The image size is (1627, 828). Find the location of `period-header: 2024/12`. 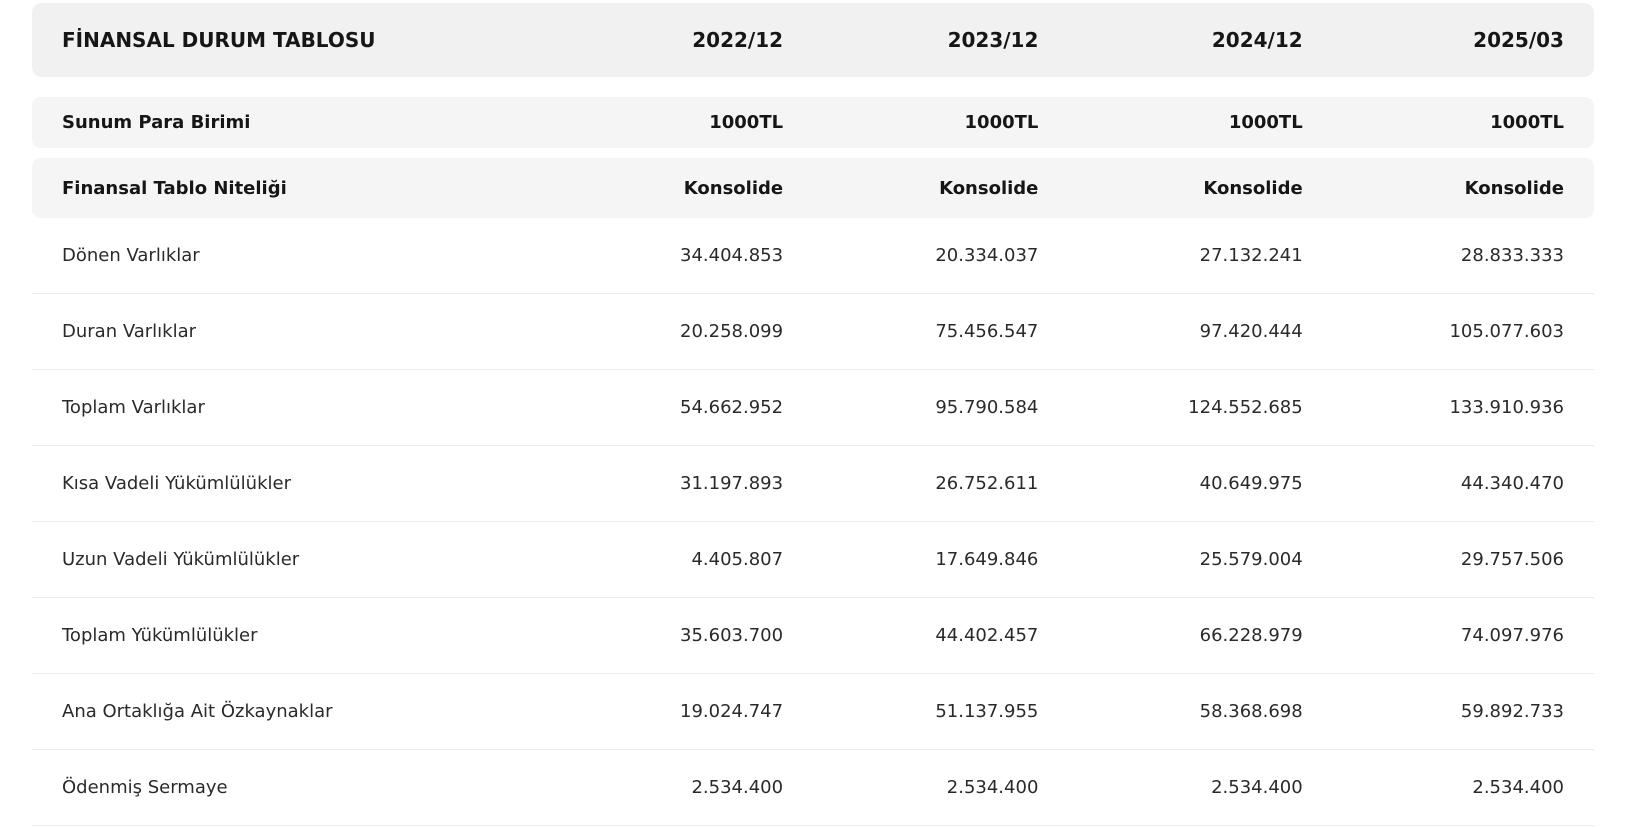

period-header: 2024/12 is located at coordinates (1257, 40).